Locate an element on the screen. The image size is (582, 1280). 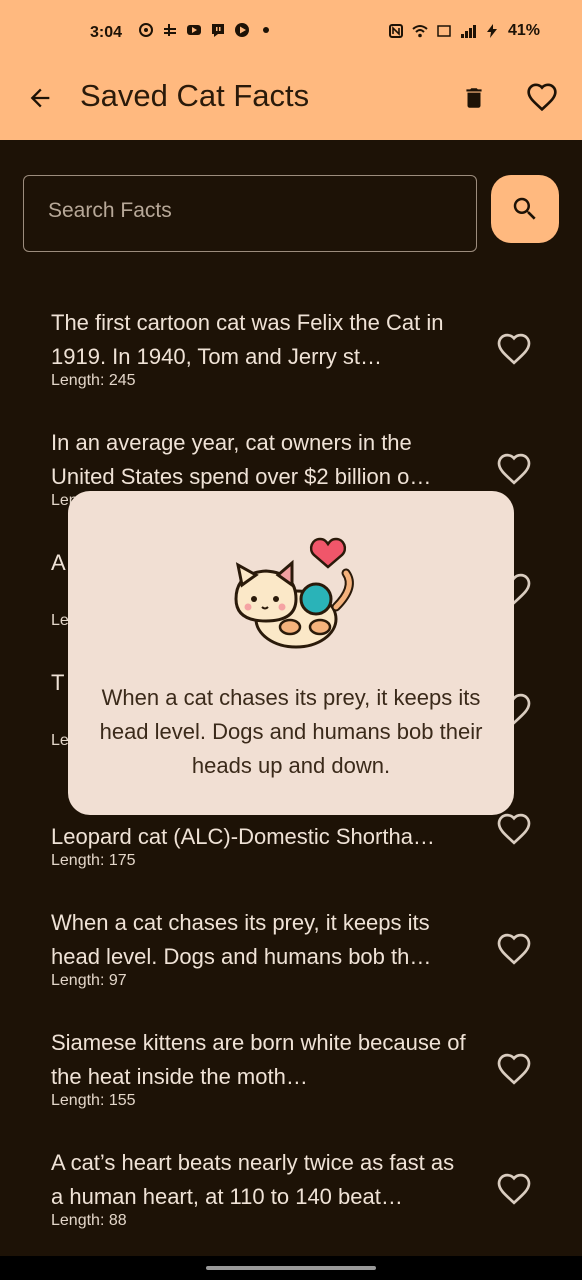
search-icon is located at coordinates (524, 208).